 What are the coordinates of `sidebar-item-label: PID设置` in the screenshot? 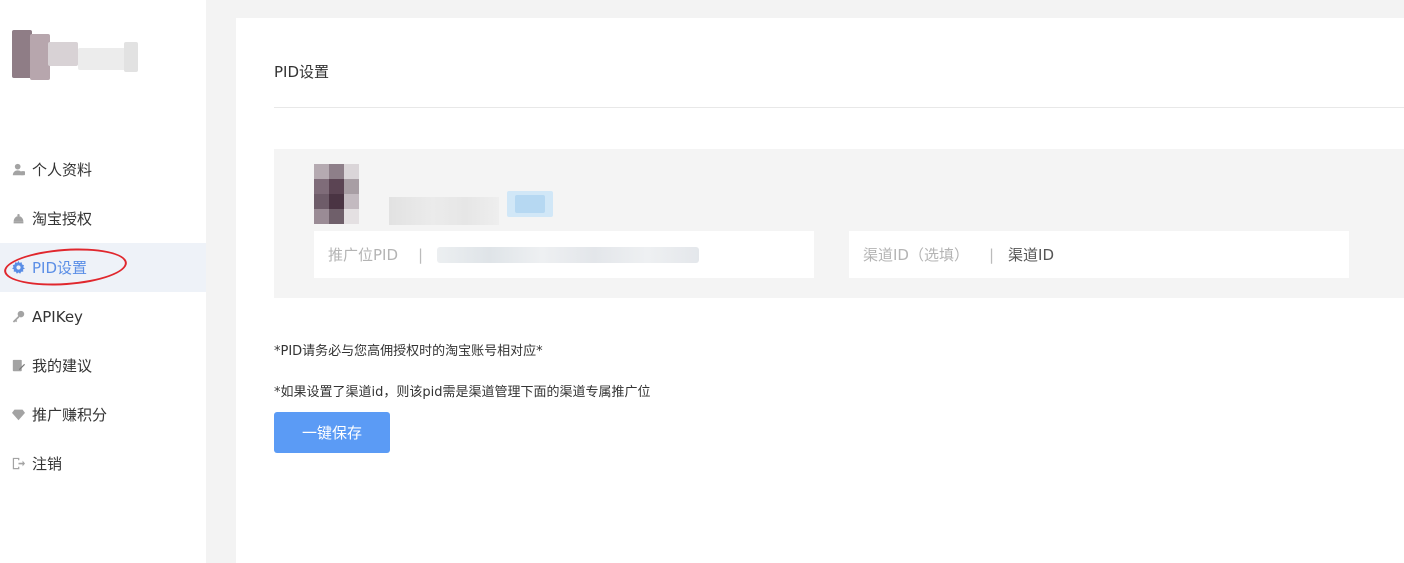 It's located at (60, 268).